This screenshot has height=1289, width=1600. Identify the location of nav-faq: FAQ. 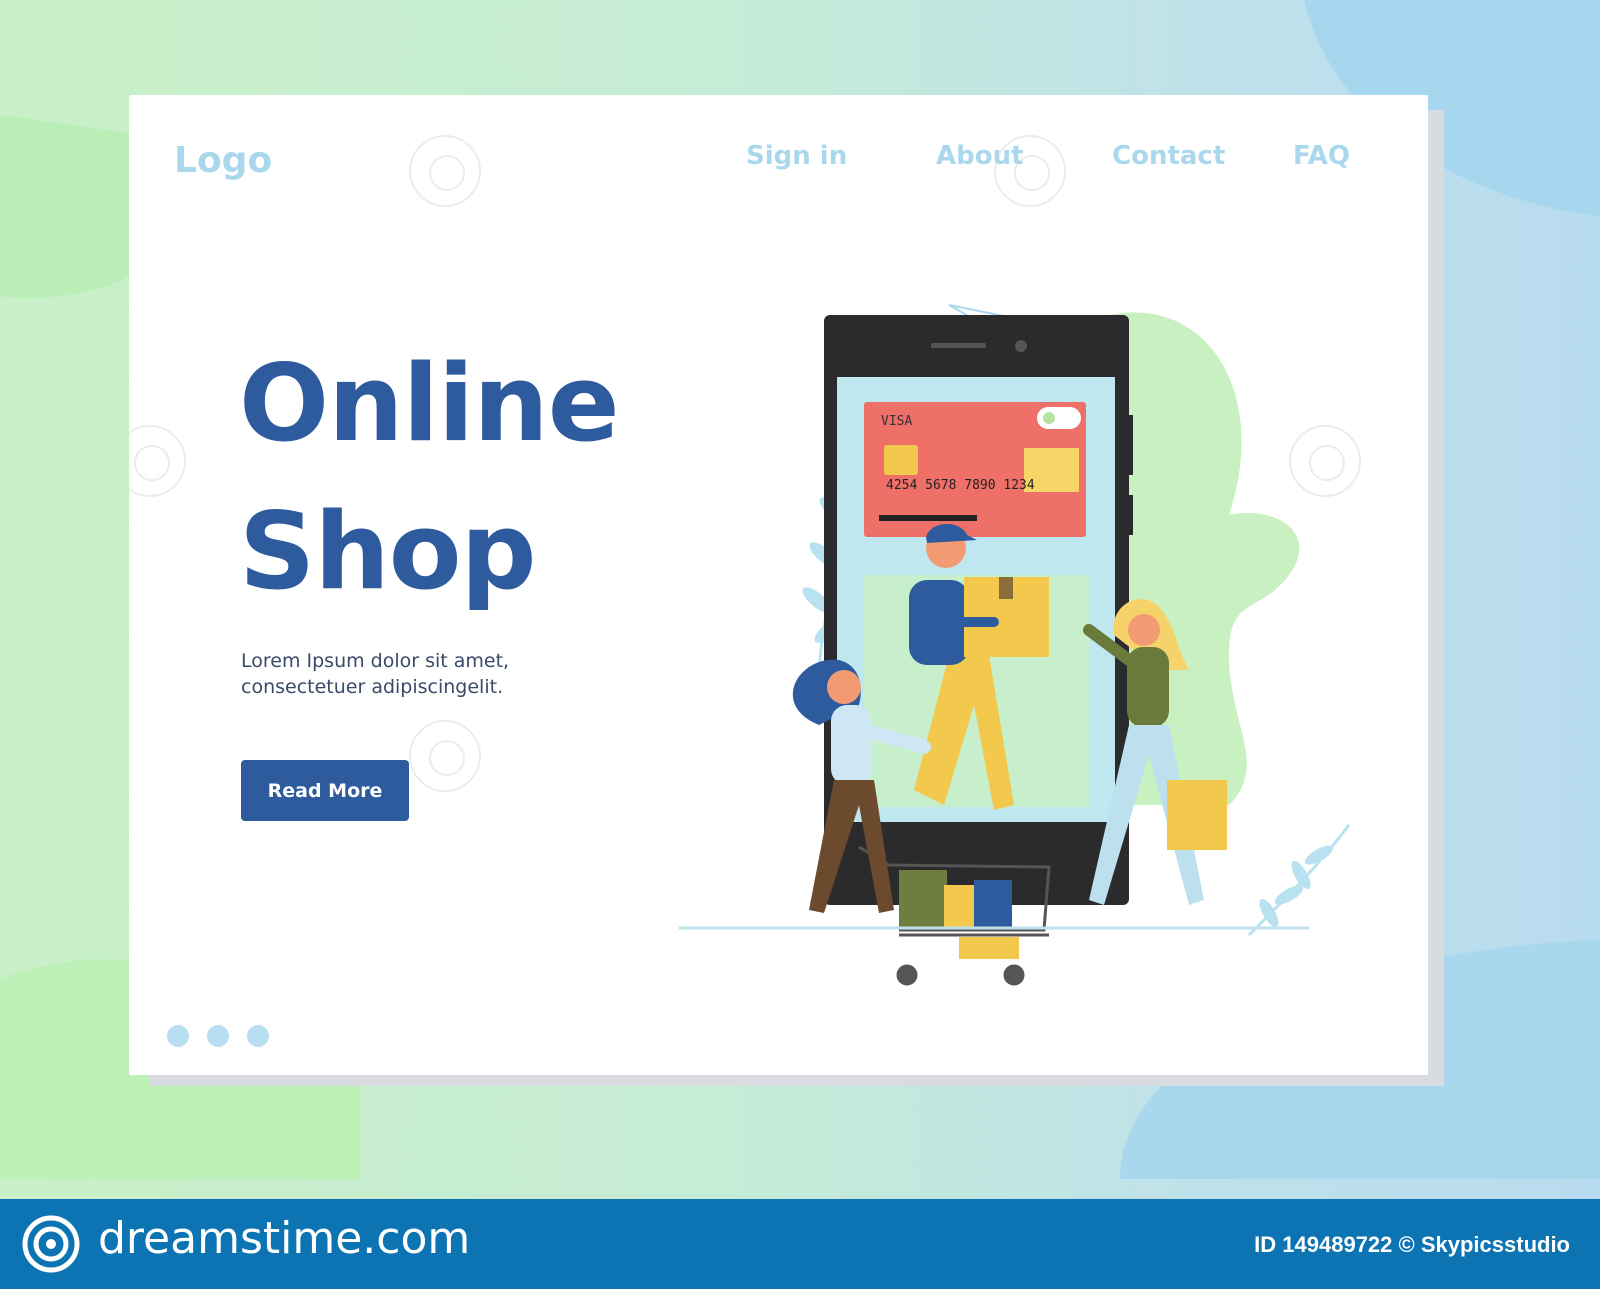
(1321, 156).